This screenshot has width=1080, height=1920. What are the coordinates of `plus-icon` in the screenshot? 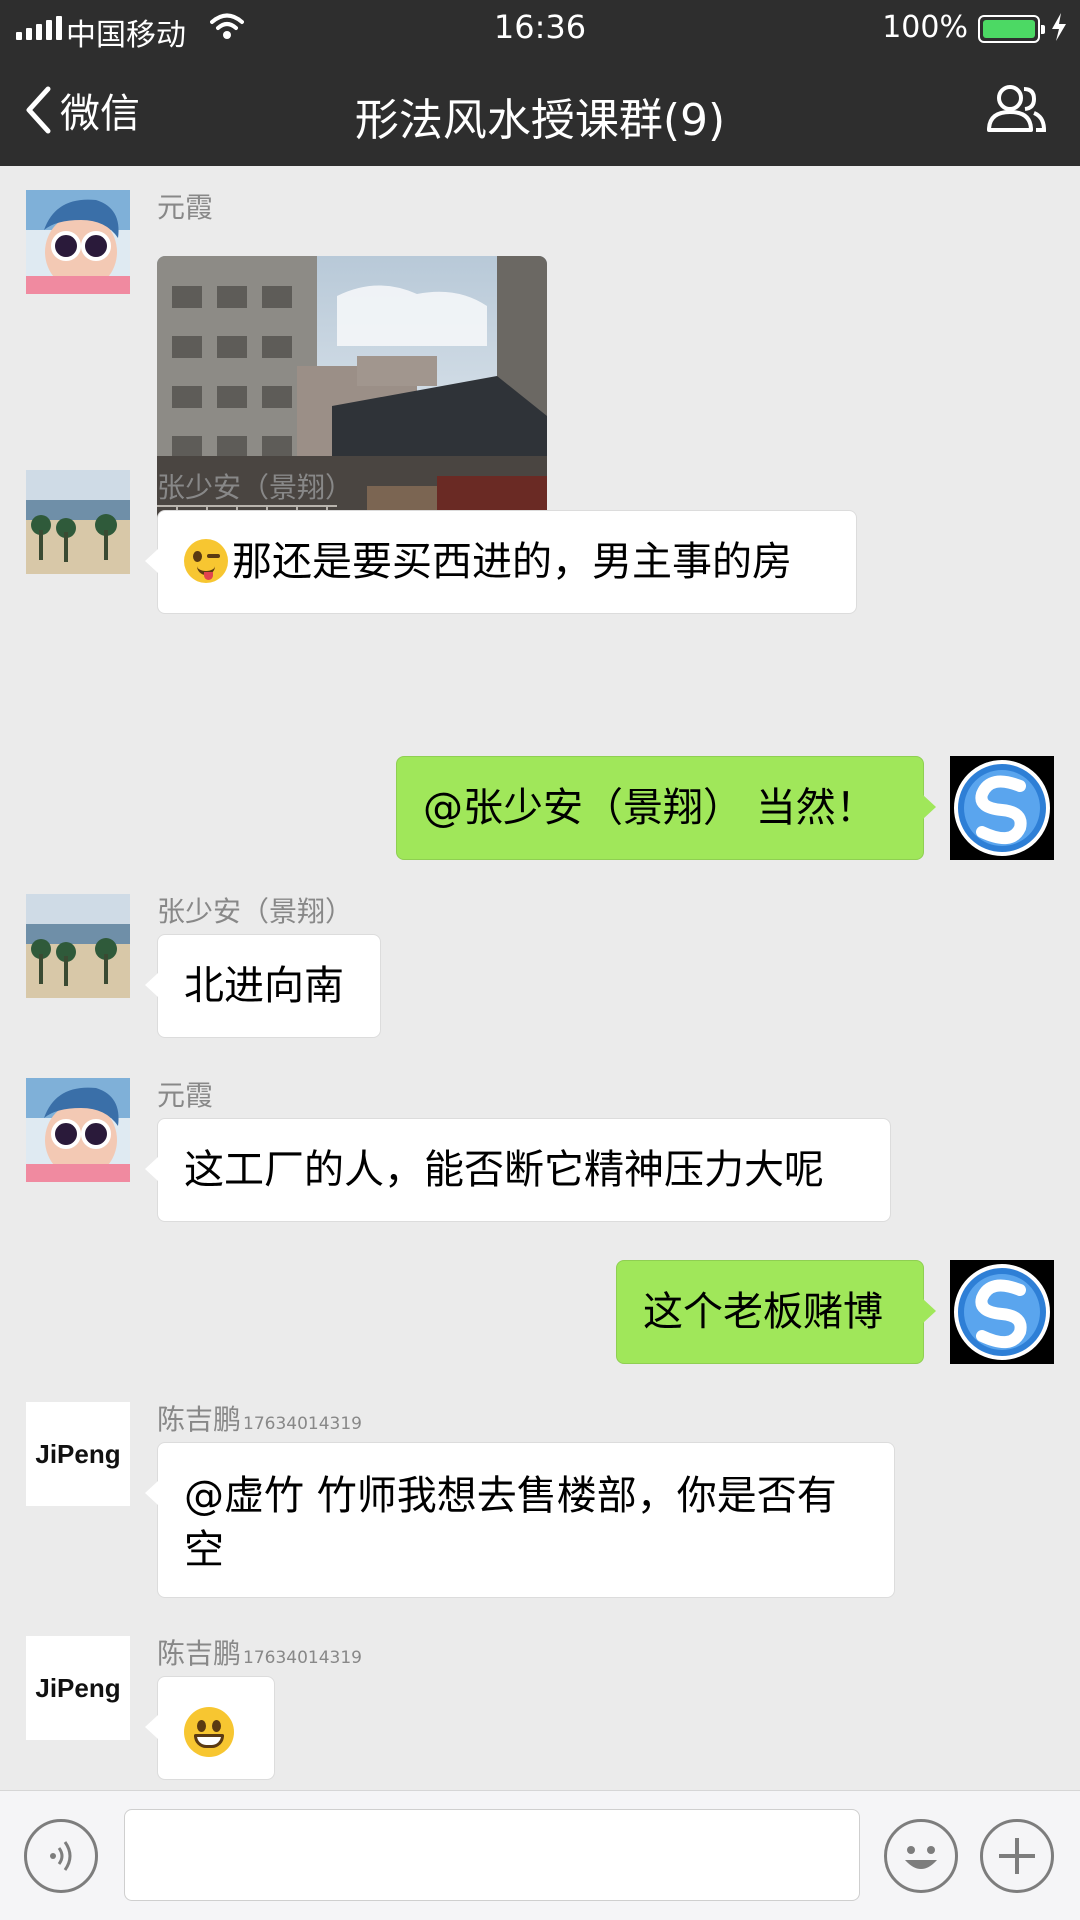 It's located at (1017, 1856).